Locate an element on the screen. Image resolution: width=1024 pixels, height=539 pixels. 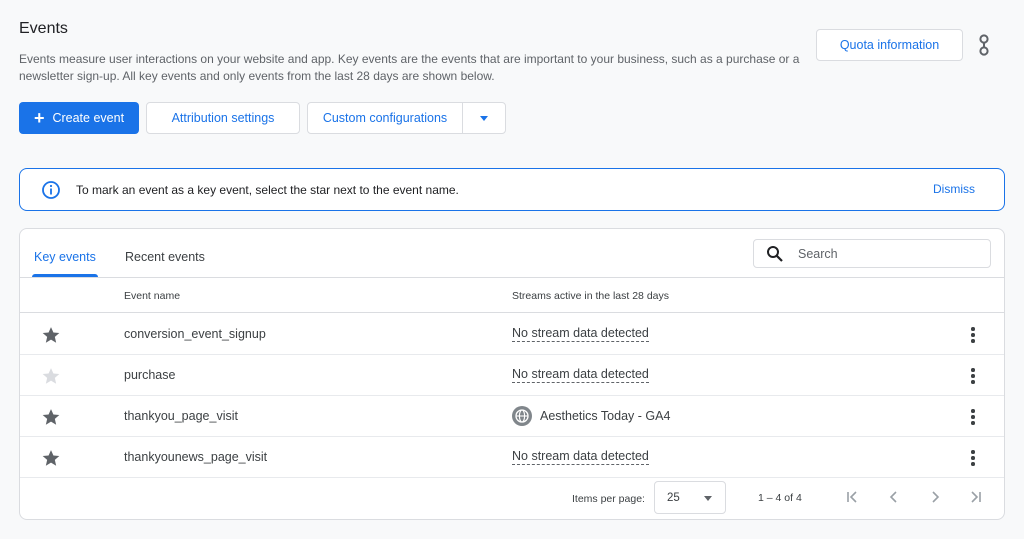
first-page-icon is located at coordinates (852, 497).